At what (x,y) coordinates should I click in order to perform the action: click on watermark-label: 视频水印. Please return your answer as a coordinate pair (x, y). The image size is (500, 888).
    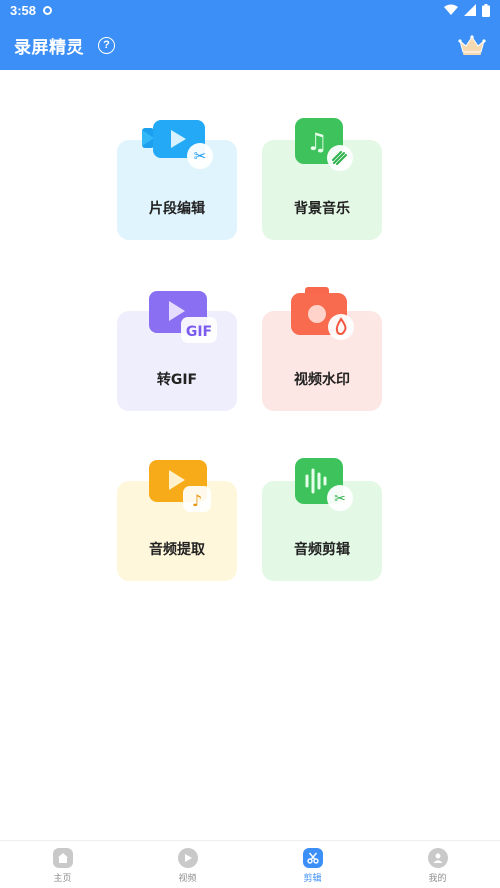
    Looking at the image, I should click on (322, 380).